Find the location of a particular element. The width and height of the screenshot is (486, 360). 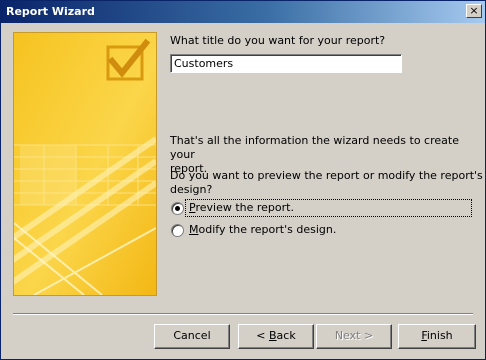

back-button: < Back is located at coordinates (276, 336).